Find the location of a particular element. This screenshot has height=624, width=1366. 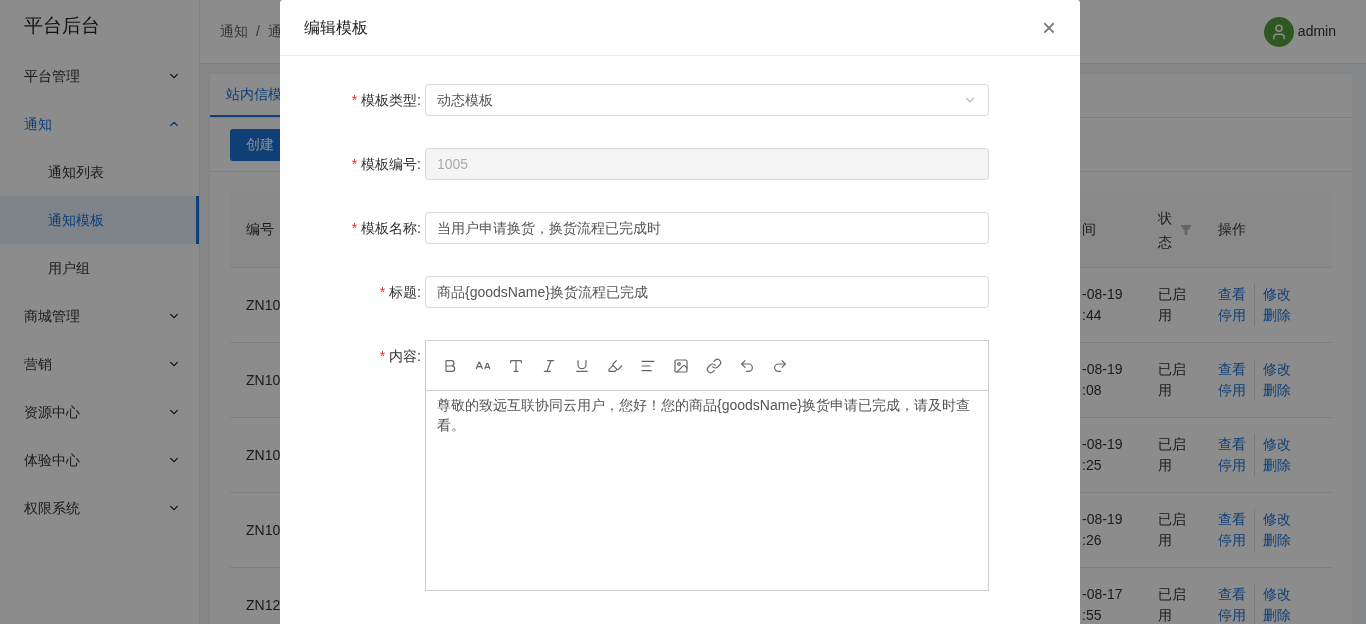

field-label: 内容: is located at coordinates (405, 356).